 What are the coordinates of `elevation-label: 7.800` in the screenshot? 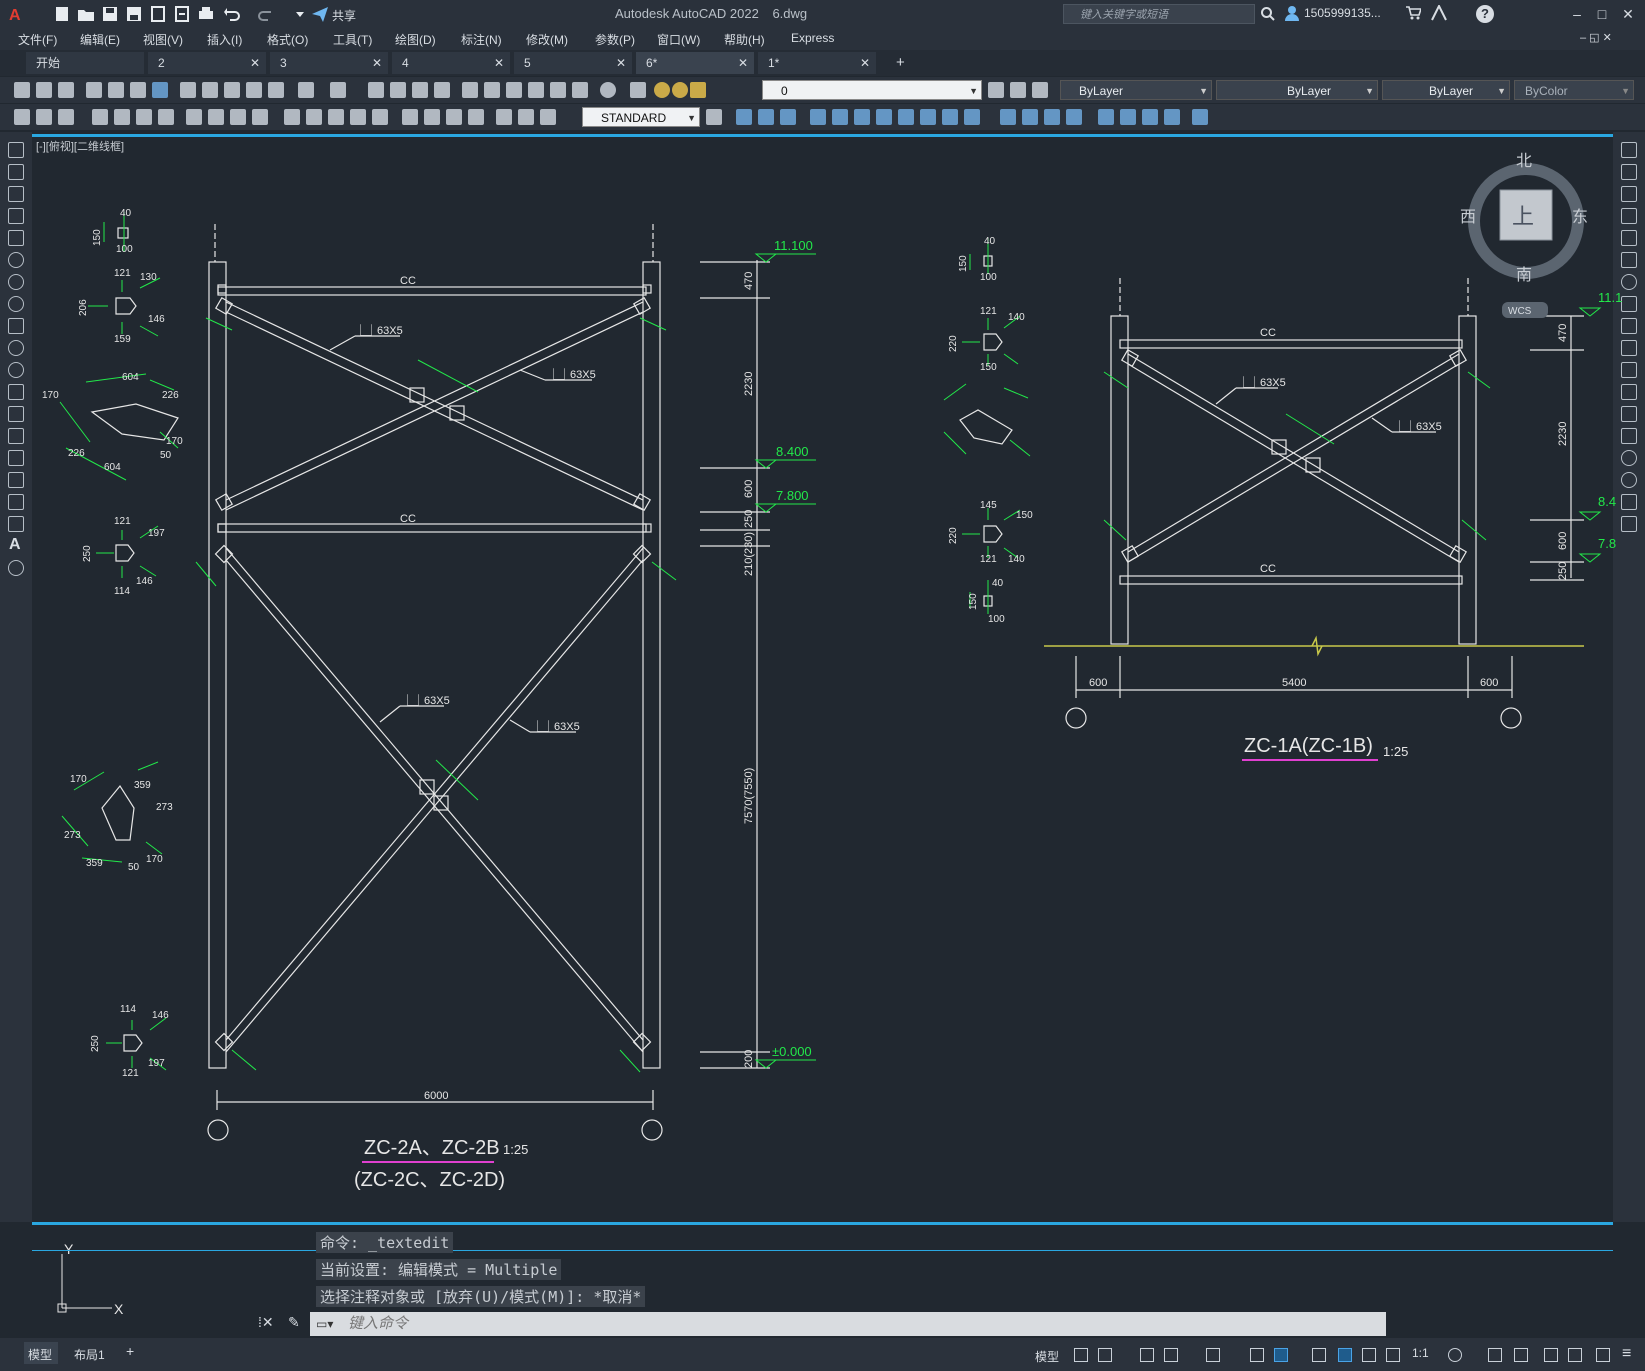 It's located at (792, 495).